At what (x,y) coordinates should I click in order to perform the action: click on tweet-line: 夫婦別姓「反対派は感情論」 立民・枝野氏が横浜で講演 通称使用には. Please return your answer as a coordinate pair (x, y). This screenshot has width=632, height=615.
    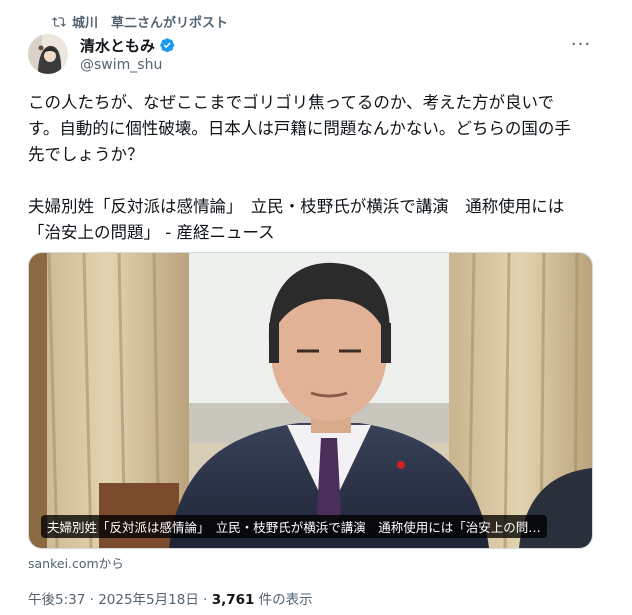
    Looking at the image, I should click on (296, 206).